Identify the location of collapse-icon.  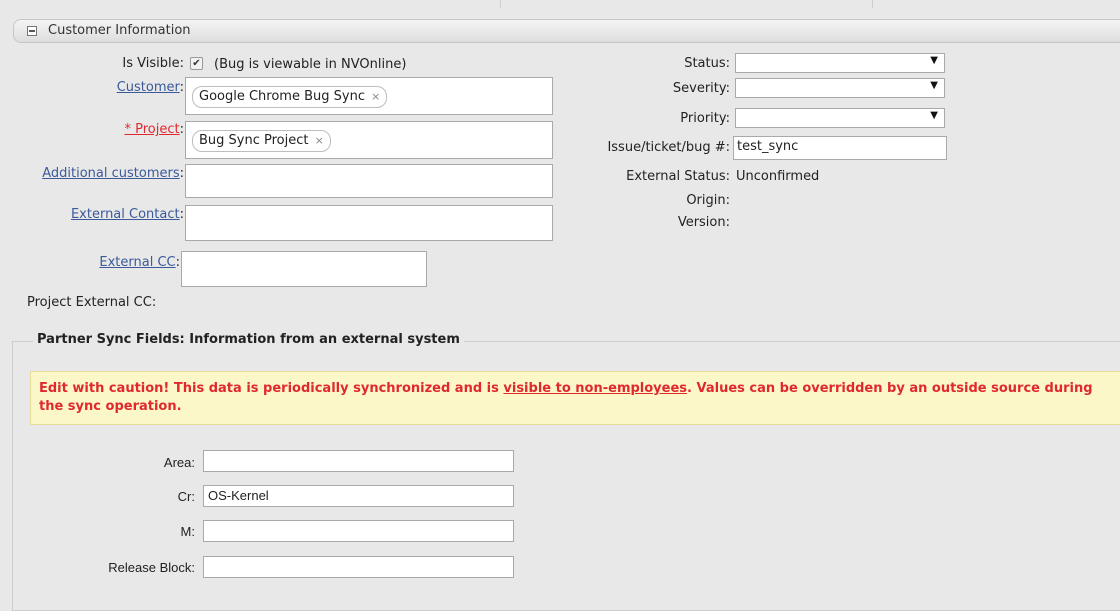
(32, 31).